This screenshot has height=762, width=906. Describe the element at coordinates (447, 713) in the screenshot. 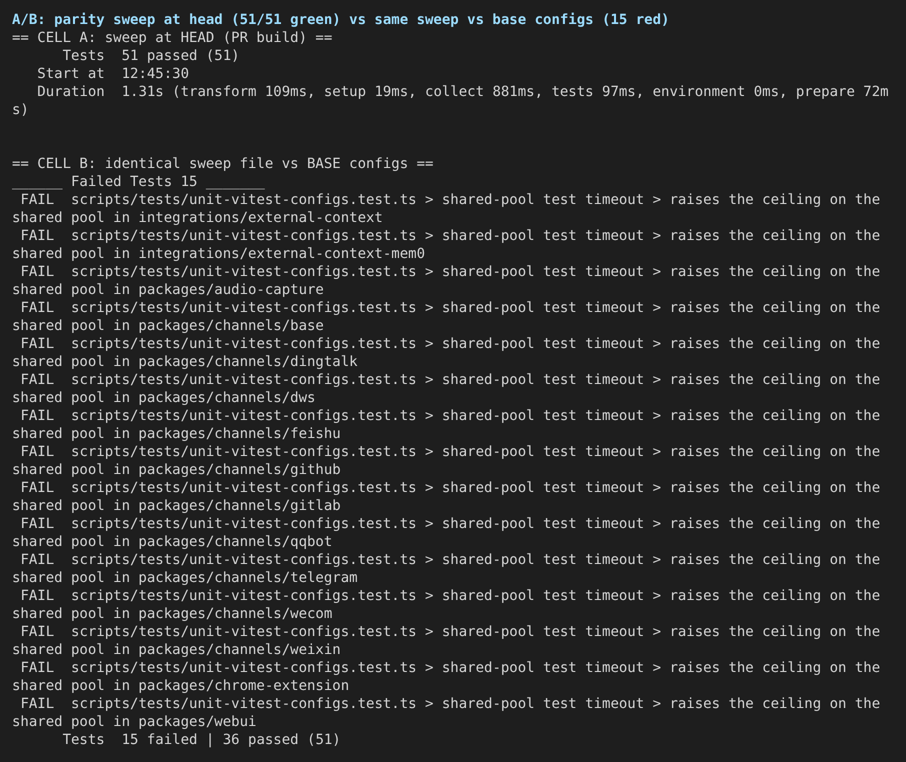

I see `failure-line: FAIL scripts/tests/unit-vitest-configs.test.ts > shared-pool test timeout > raises the ceiling on the shared pool in packages/webui` at that location.